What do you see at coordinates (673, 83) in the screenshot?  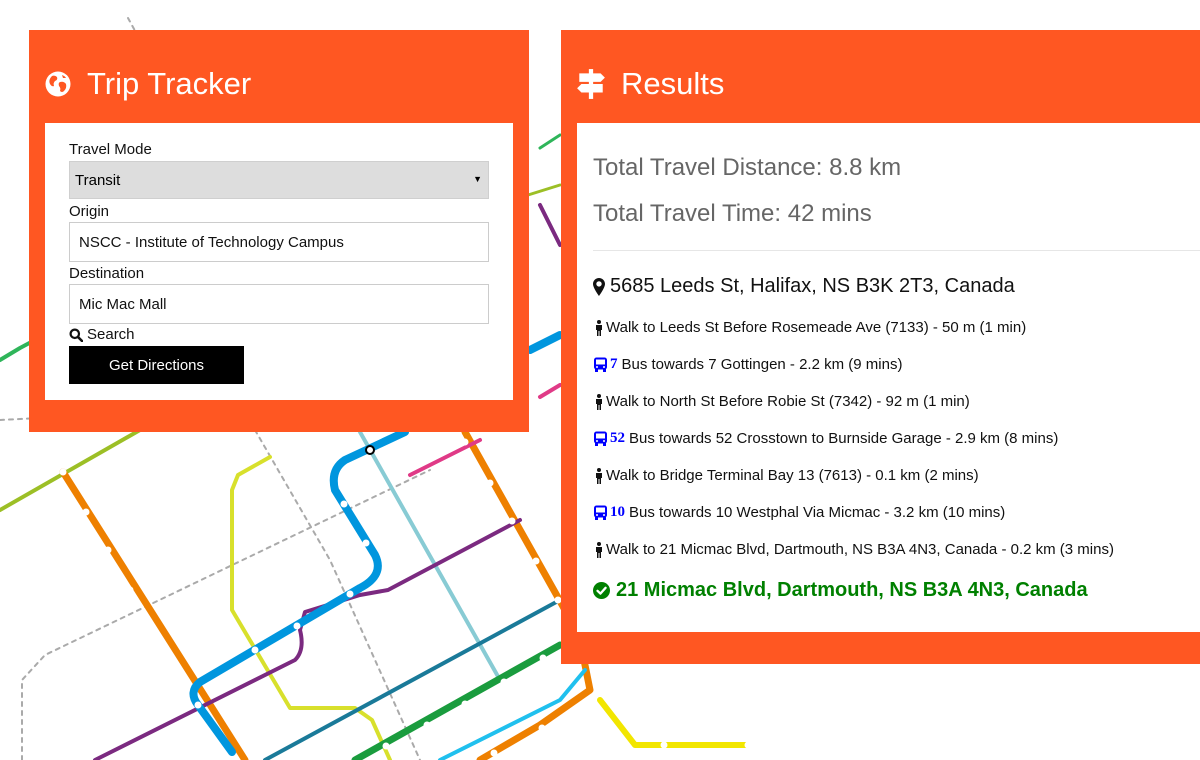 I see `results-title: Results` at bounding box center [673, 83].